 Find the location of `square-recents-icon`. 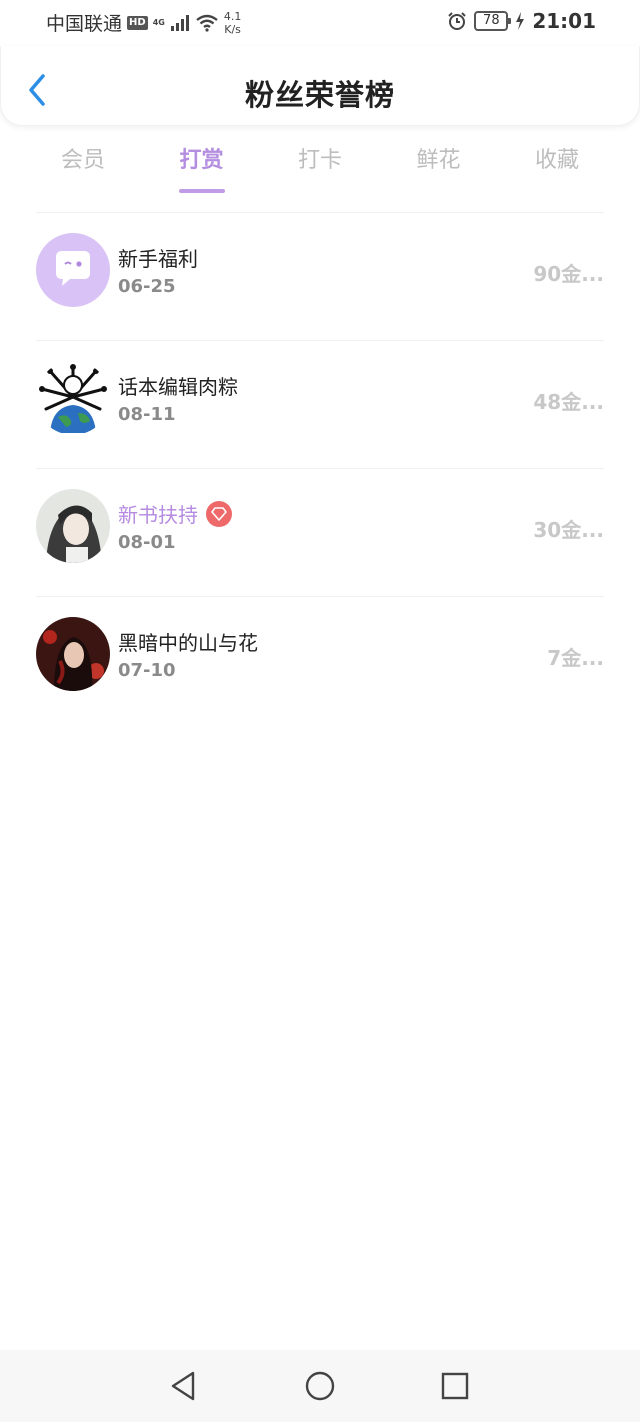

square-recents-icon is located at coordinates (455, 1386).